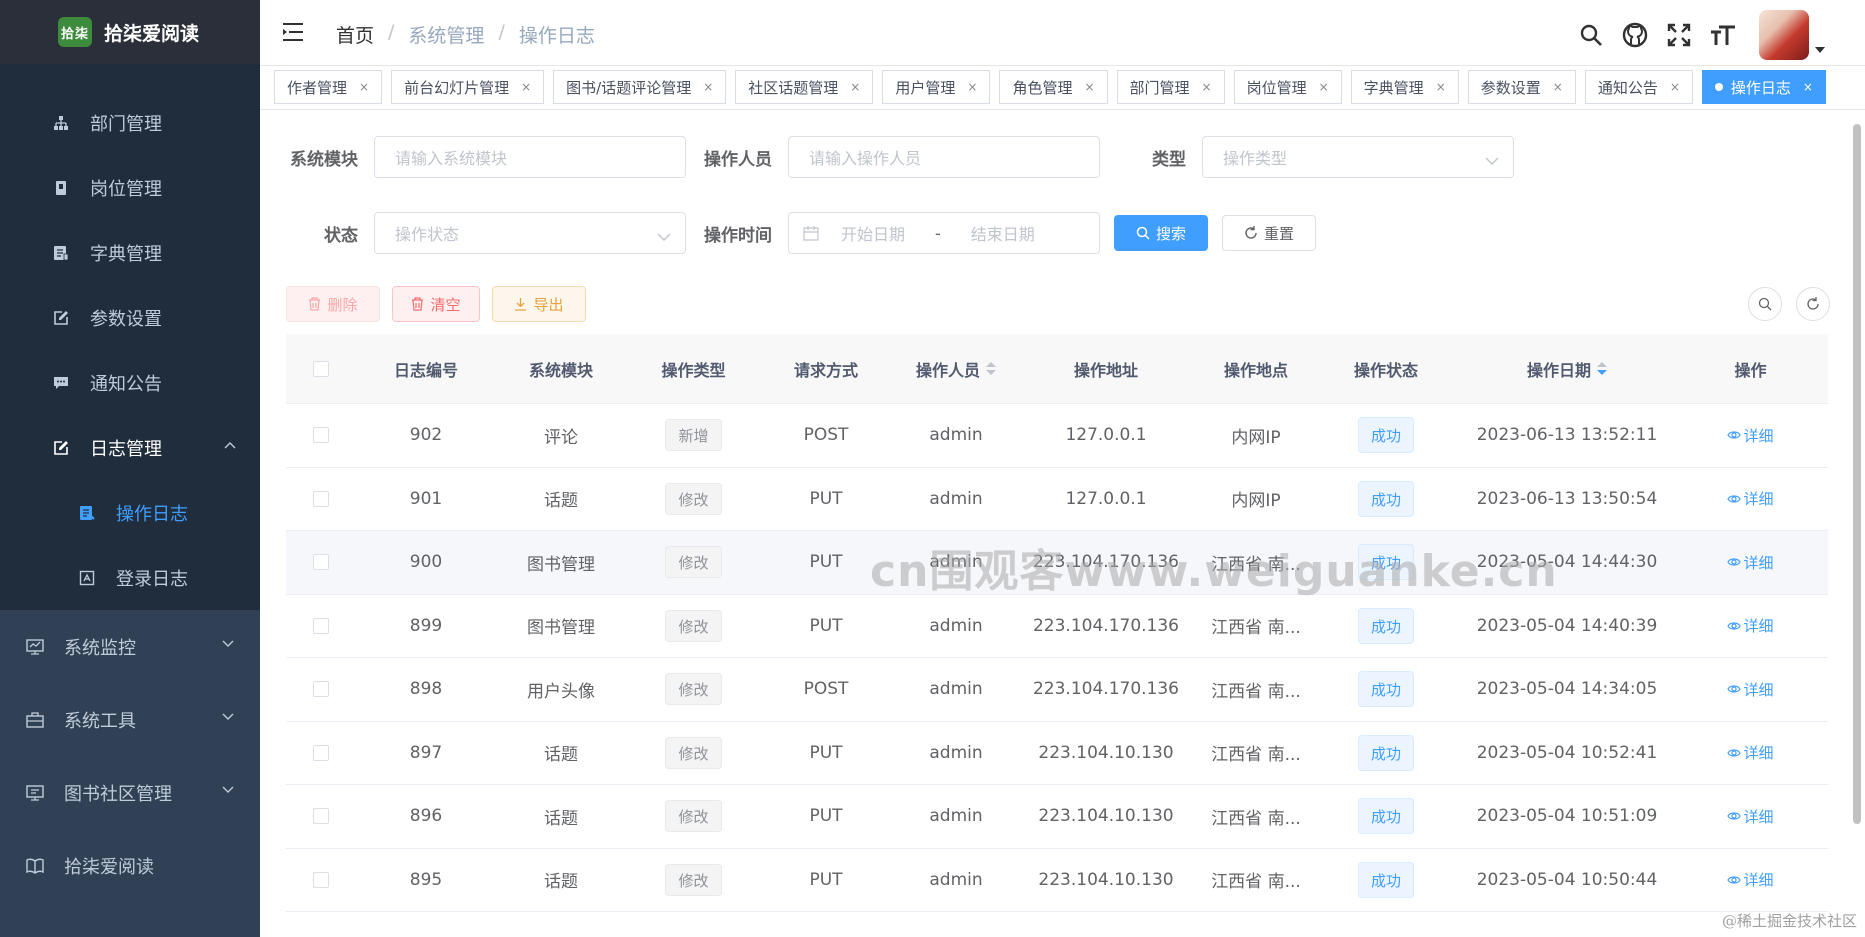 Image resolution: width=1865 pixels, height=937 pixels. What do you see at coordinates (333, 304) in the screenshot?
I see `delete-button: 删除` at bounding box center [333, 304].